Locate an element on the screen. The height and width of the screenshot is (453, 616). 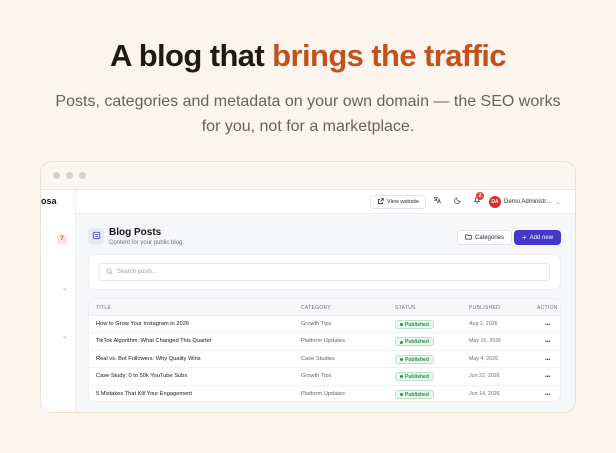
column-action: ACTION is located at coordinates (547, 308).